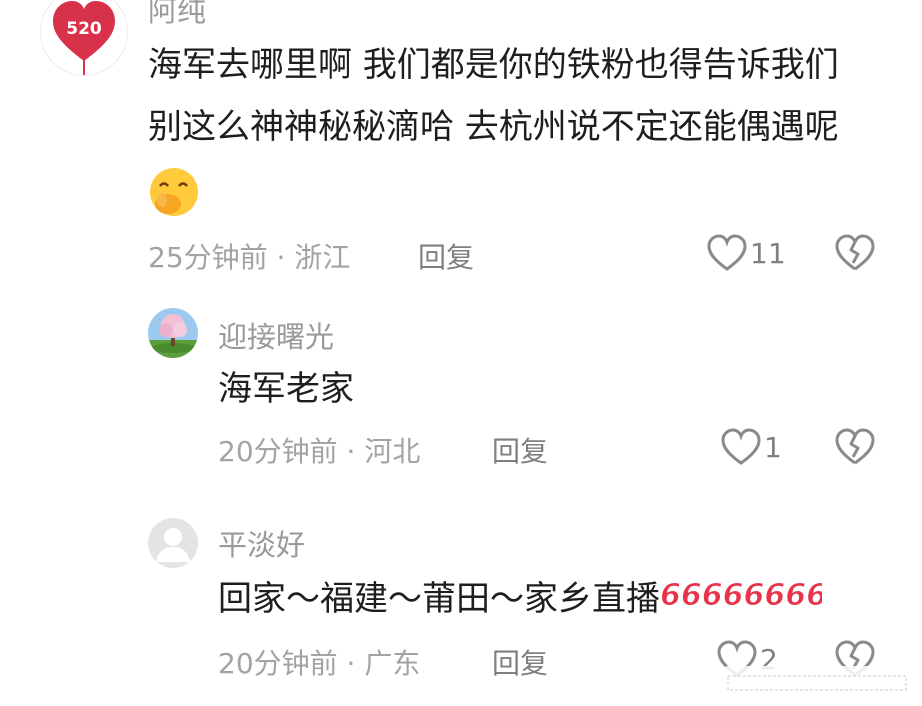  I want to click on comment-text: 海军老家, so click(286, 389).